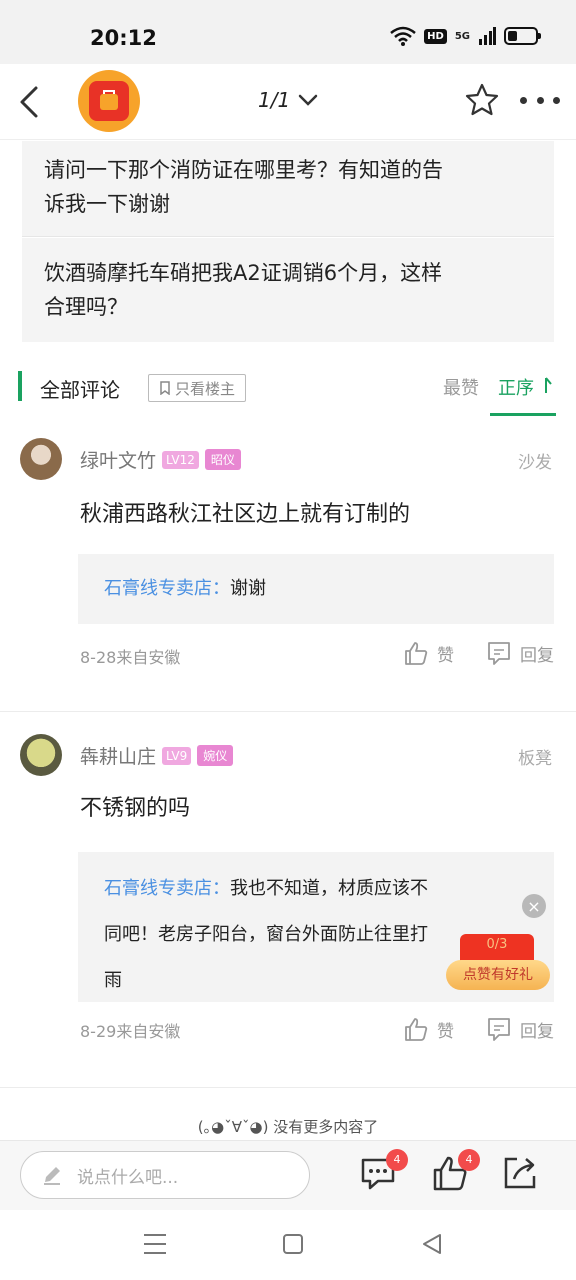 The width and height of the screenshot is (576, 1280). Describe the element at coordinates (288, 1127) in the screenshot. I see `end-of-list-text: (｡◕ˇ∀ˇ◕) 没有更多内容了` at that location.